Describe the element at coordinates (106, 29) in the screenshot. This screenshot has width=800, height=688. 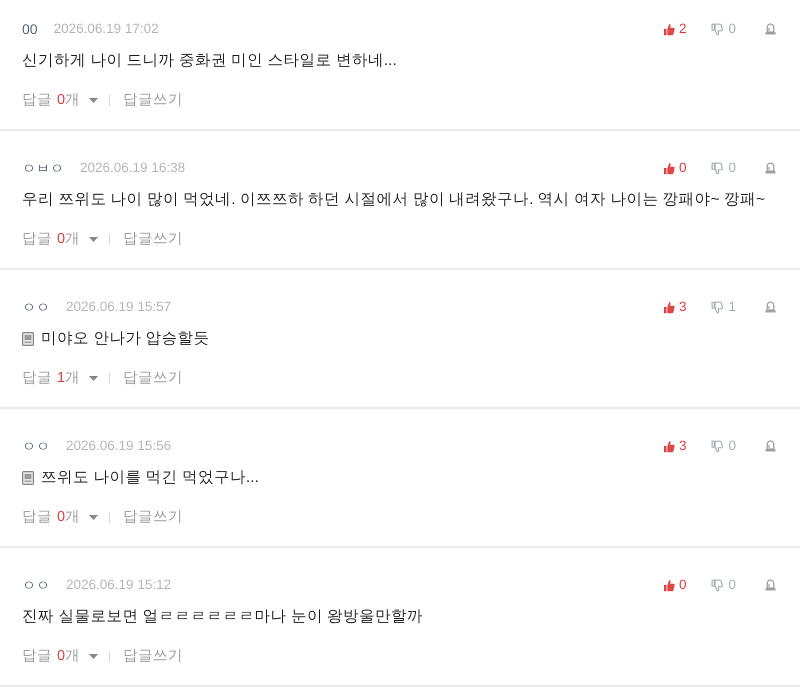
I see `comment-date: 2026.06.19 17:02` at that location.